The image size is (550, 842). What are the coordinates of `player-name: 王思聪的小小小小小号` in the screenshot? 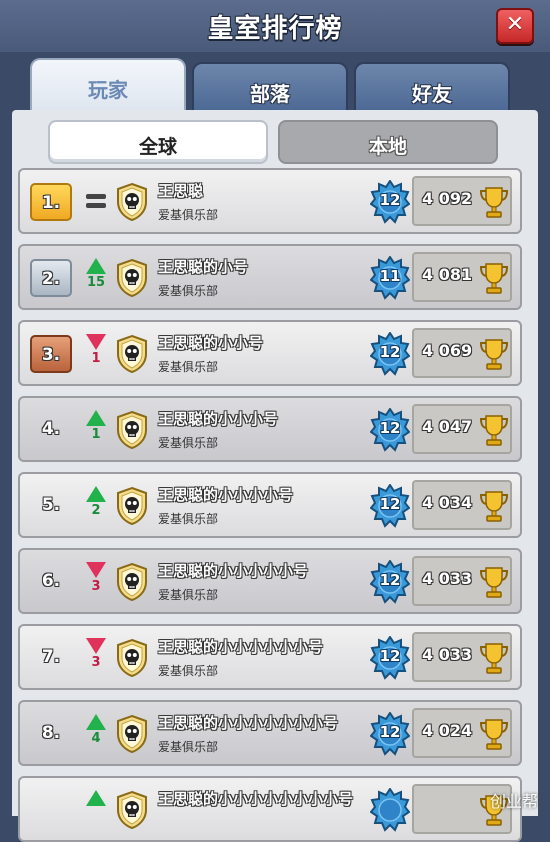 It's located at (233, 570).